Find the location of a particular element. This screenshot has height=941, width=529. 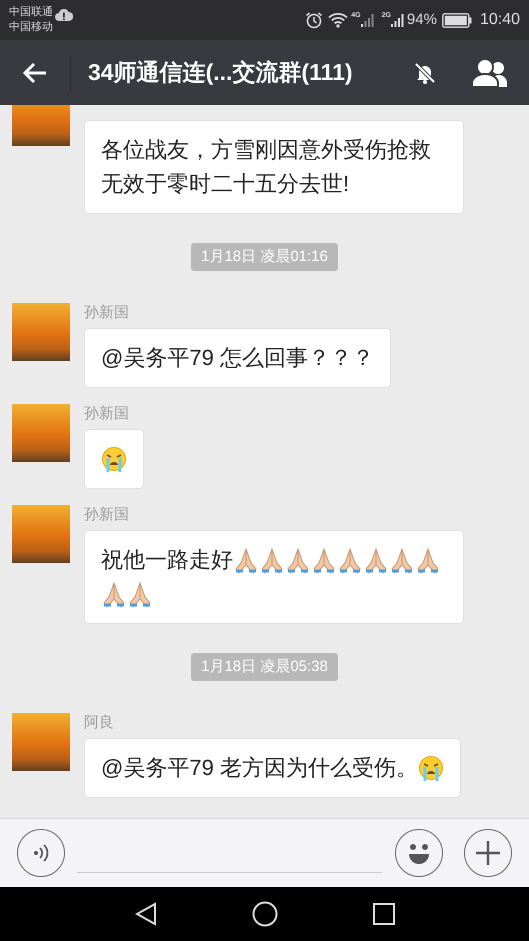

back-nav-button is located at coordinates (145, 914).